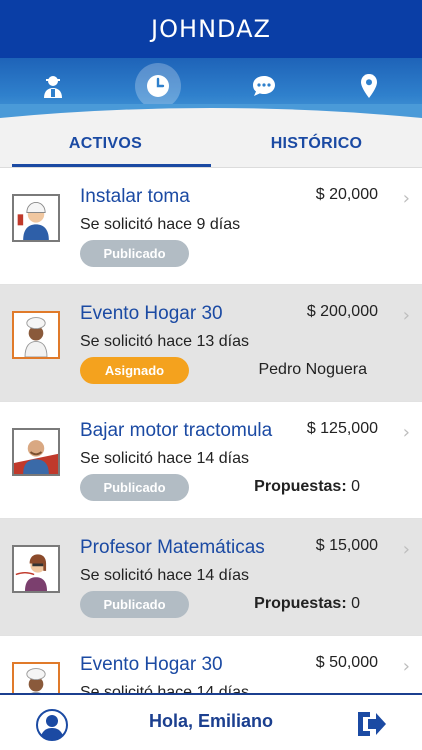 The image size is (422, 750). Describe the element at coordinates (135, 196) in the screenshot. I see `request-title: Instalar toma` at that location.